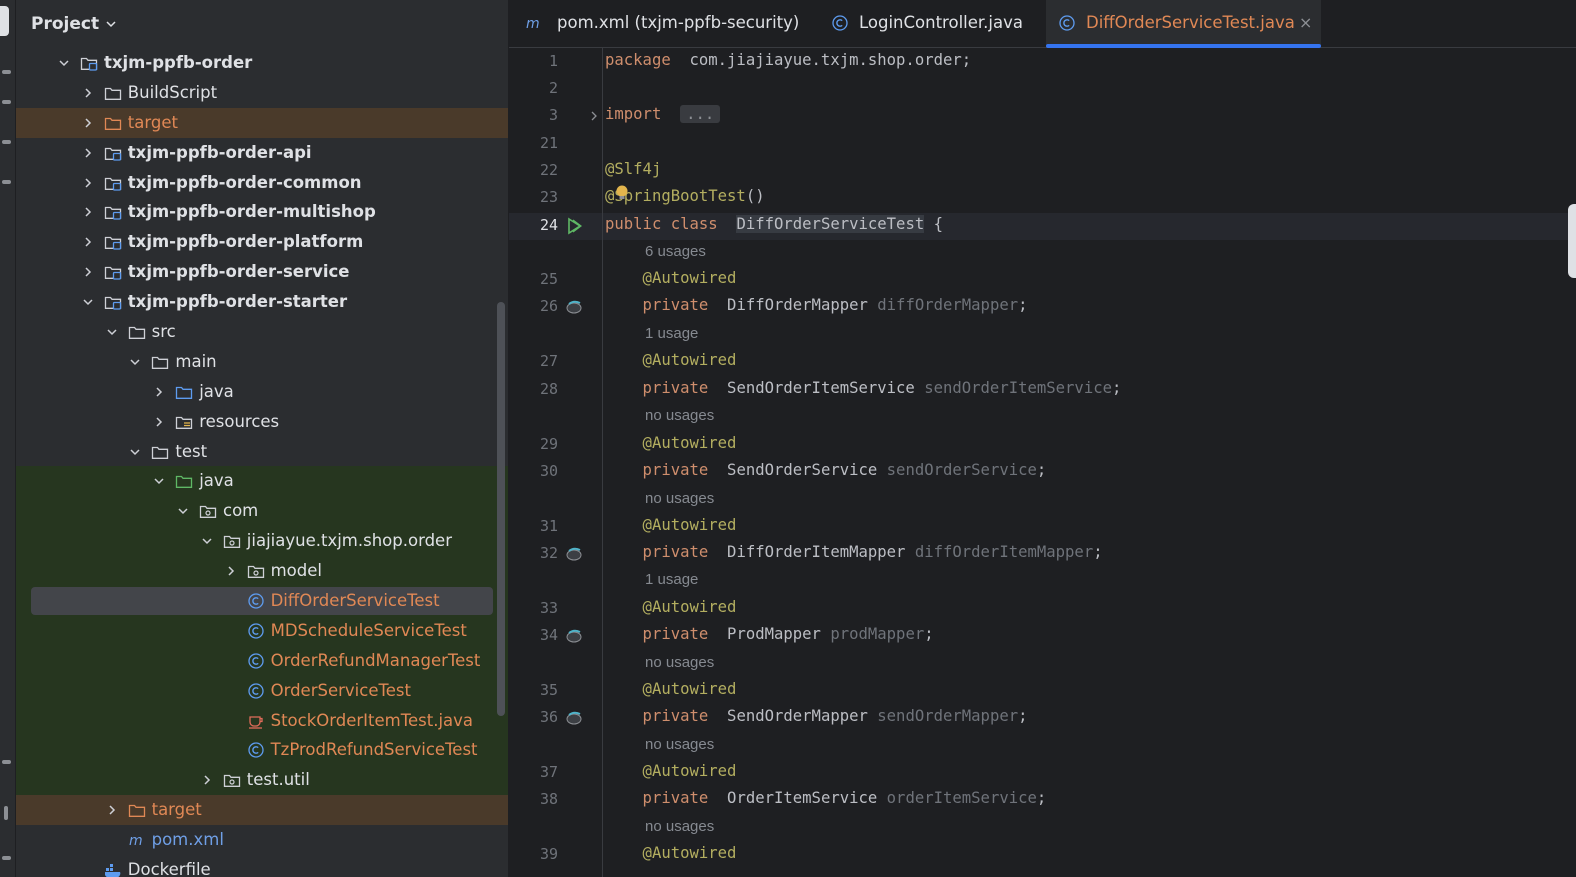  Describe the element at coordinates (262, 362) in the screenshot. I see `tree-node: main` at that location.